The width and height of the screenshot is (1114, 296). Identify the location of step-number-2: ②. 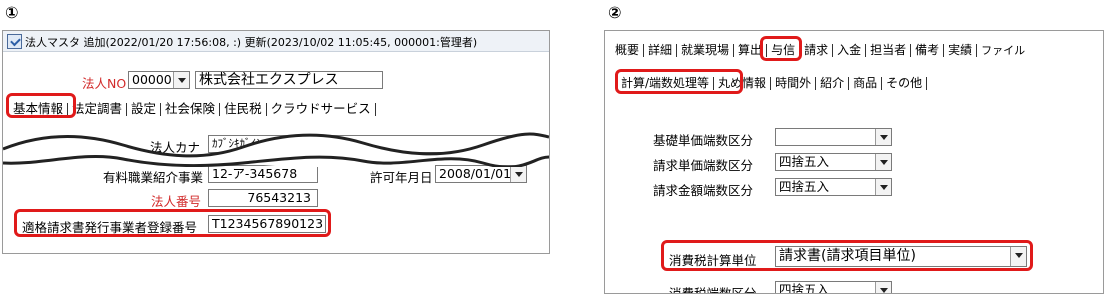
(615, 12).